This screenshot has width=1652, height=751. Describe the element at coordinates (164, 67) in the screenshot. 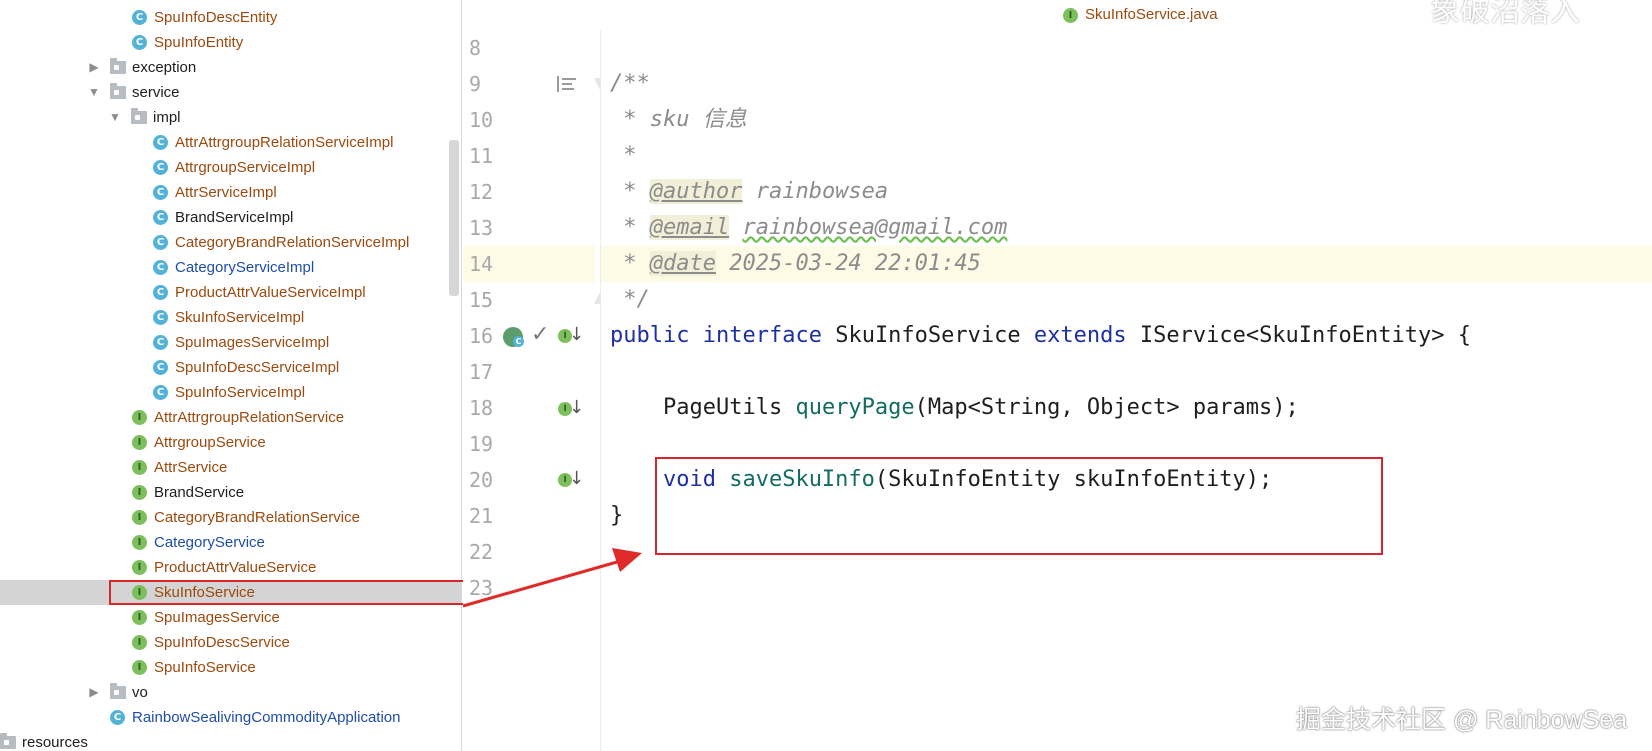

I see `tree-item-label: exception` at that location.